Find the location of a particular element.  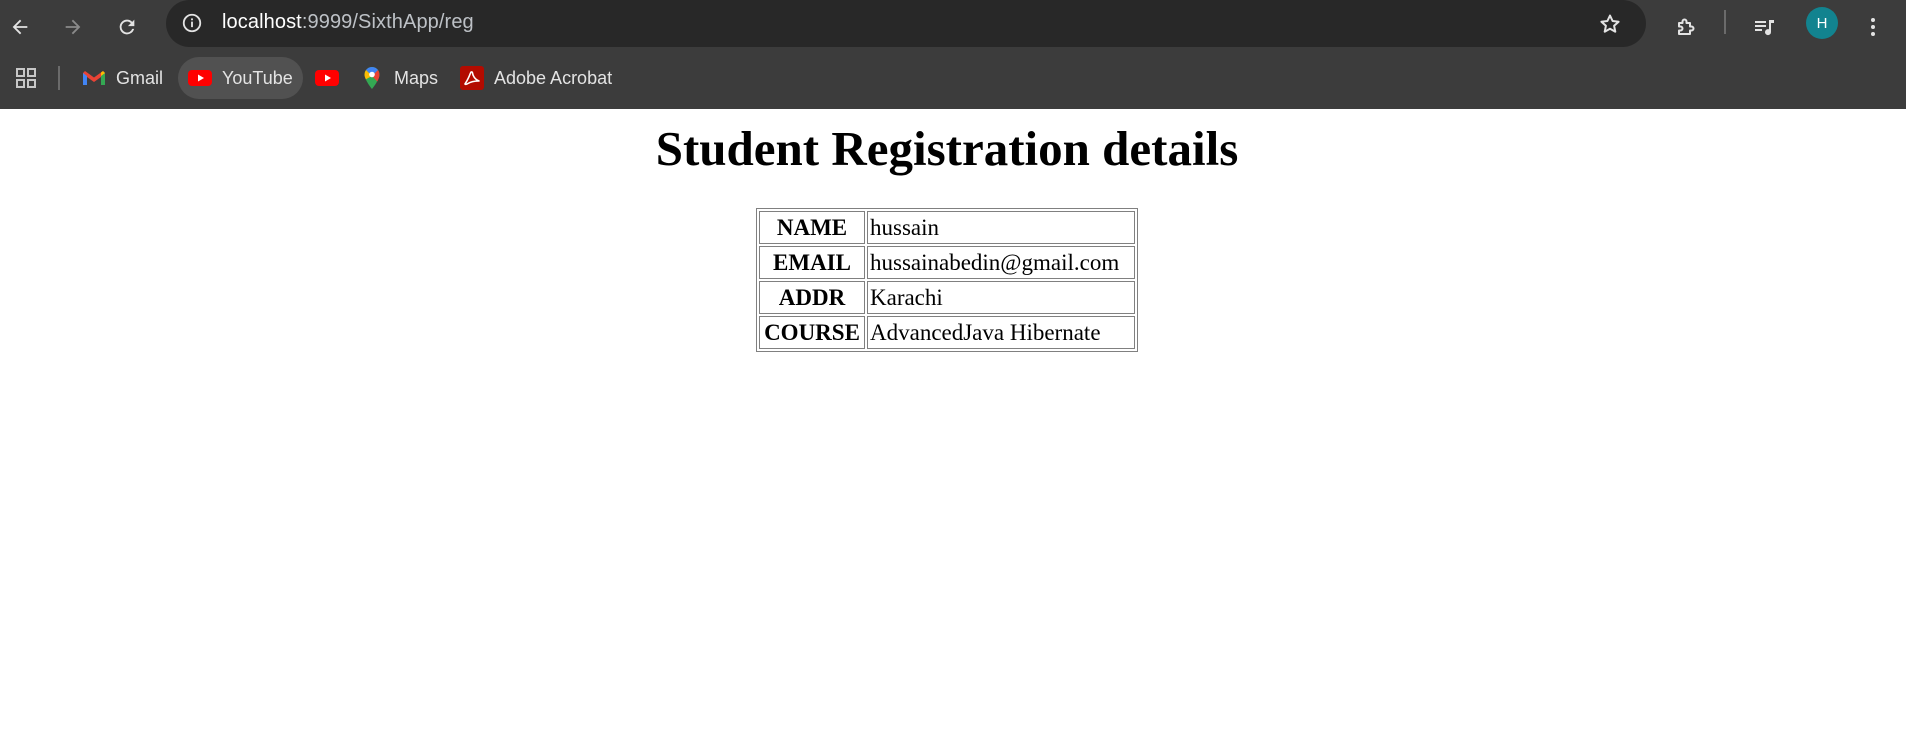

url-path: :9999/SixthApp/reg is located at coordinates (387, 22).